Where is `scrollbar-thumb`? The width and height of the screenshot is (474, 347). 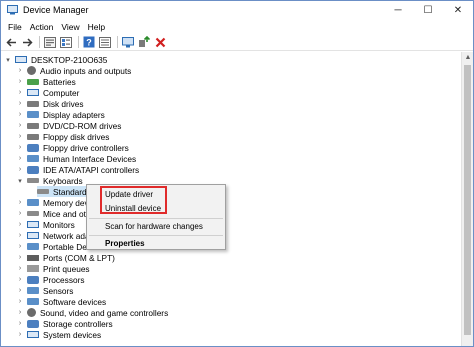 scrollbar-thumb is located at coordinates (467, 200).